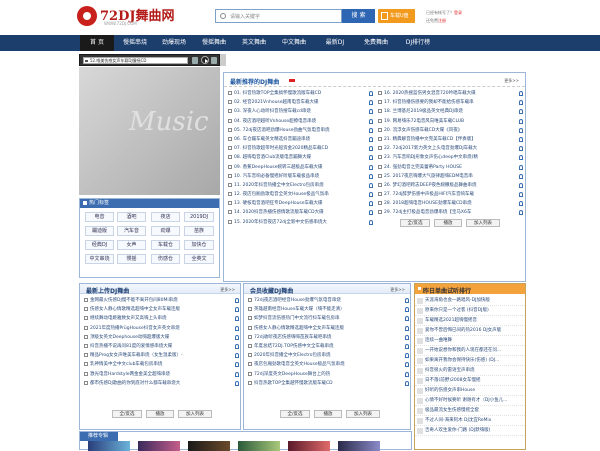  I want to click on song-title: 18. 兰博基尼2019极品英文经典DJ串烧, so click(450, 111).